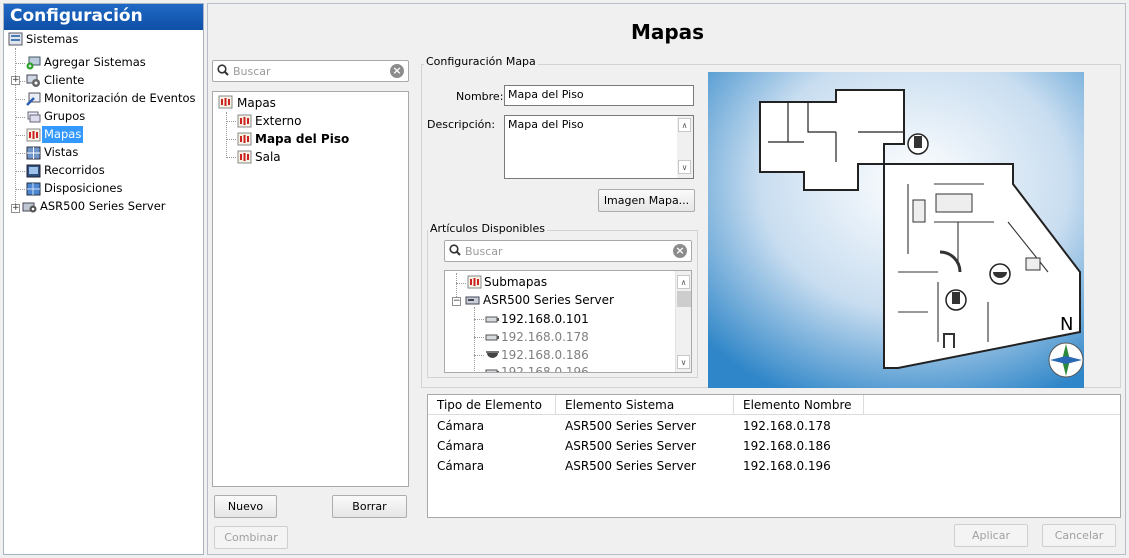  What do you see at coordinates (481, 61) in the screenshot?
I see `config-map-group-label: Configuración Mapa` at bounding box center [481, 61].